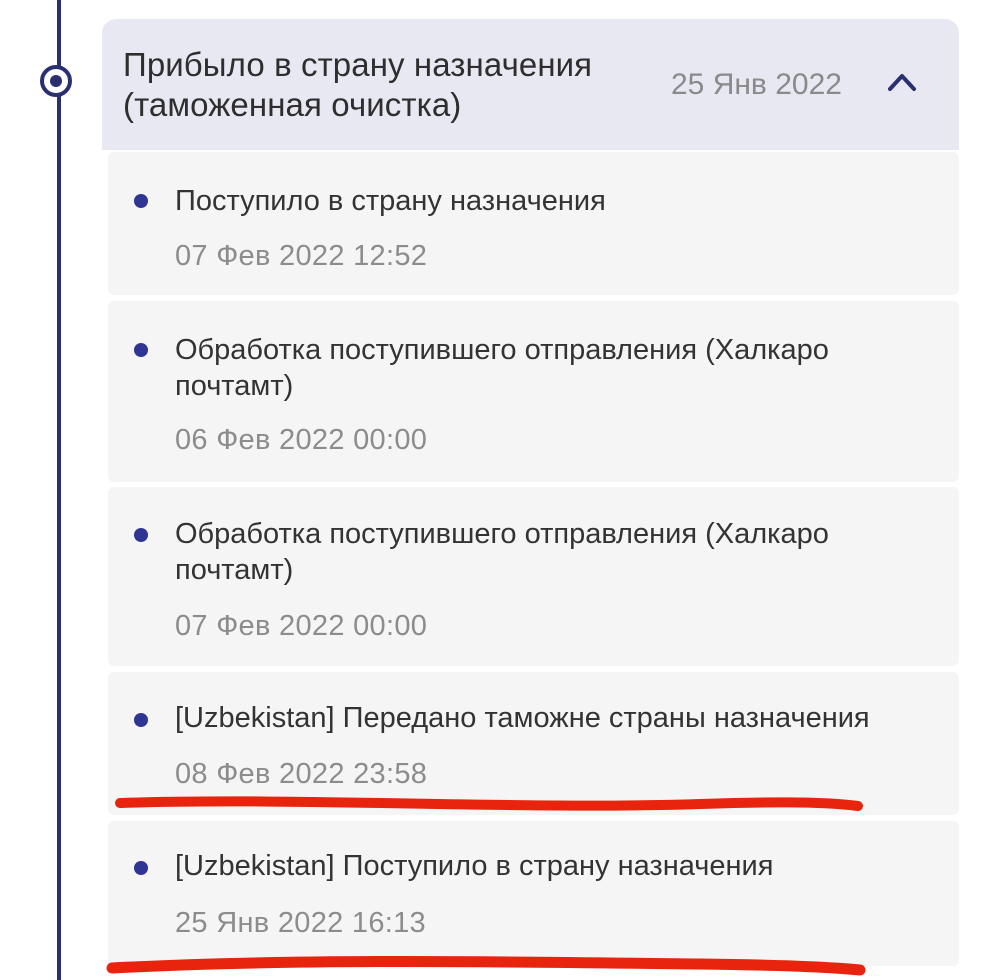 This screenshot has height=980, width=1000. I want to click on event-description: Поступило в страну назначения, so click(390, 201).